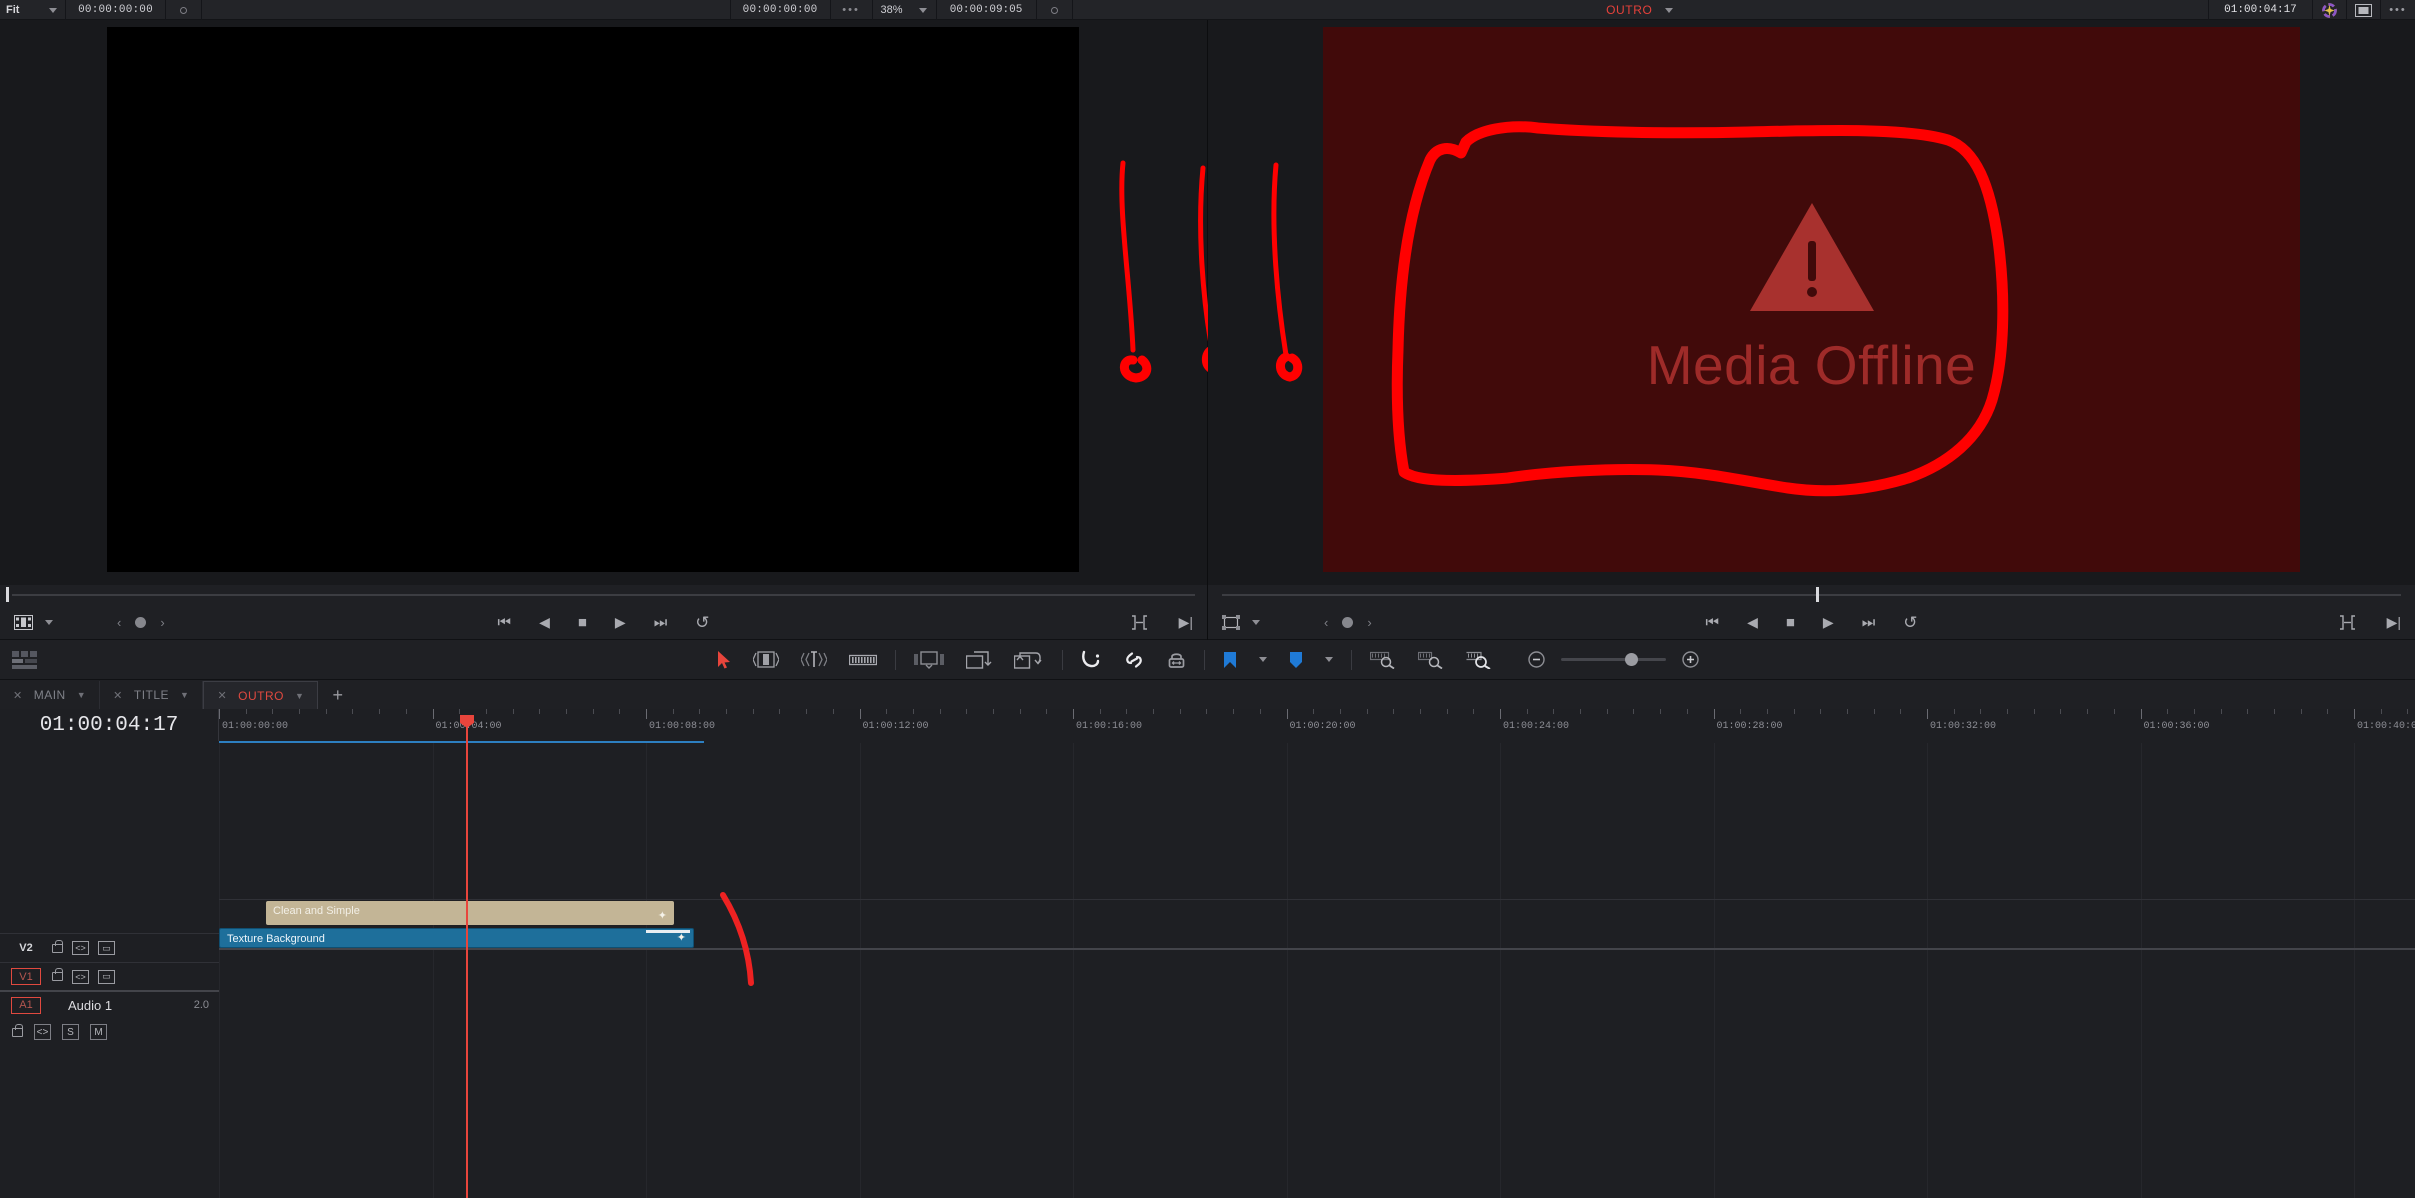  I want to click on fit-timeline-zoom-icon, so click(1382, 660).